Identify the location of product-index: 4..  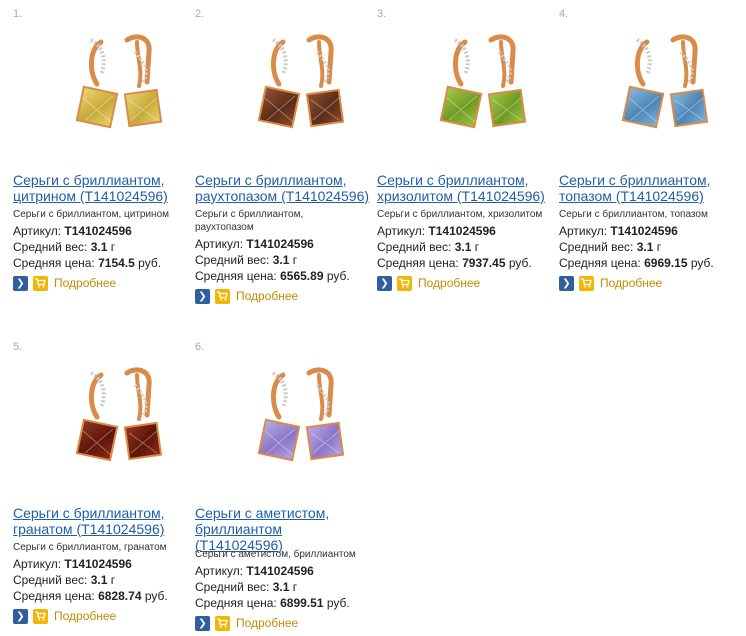
(564, 14).